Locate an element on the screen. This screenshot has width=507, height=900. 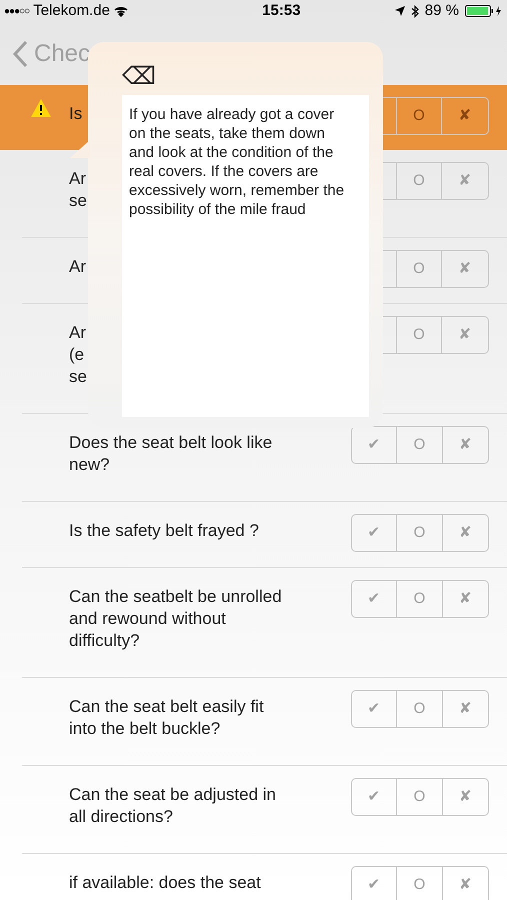
popover-tail is located at coordinates (80, 149).